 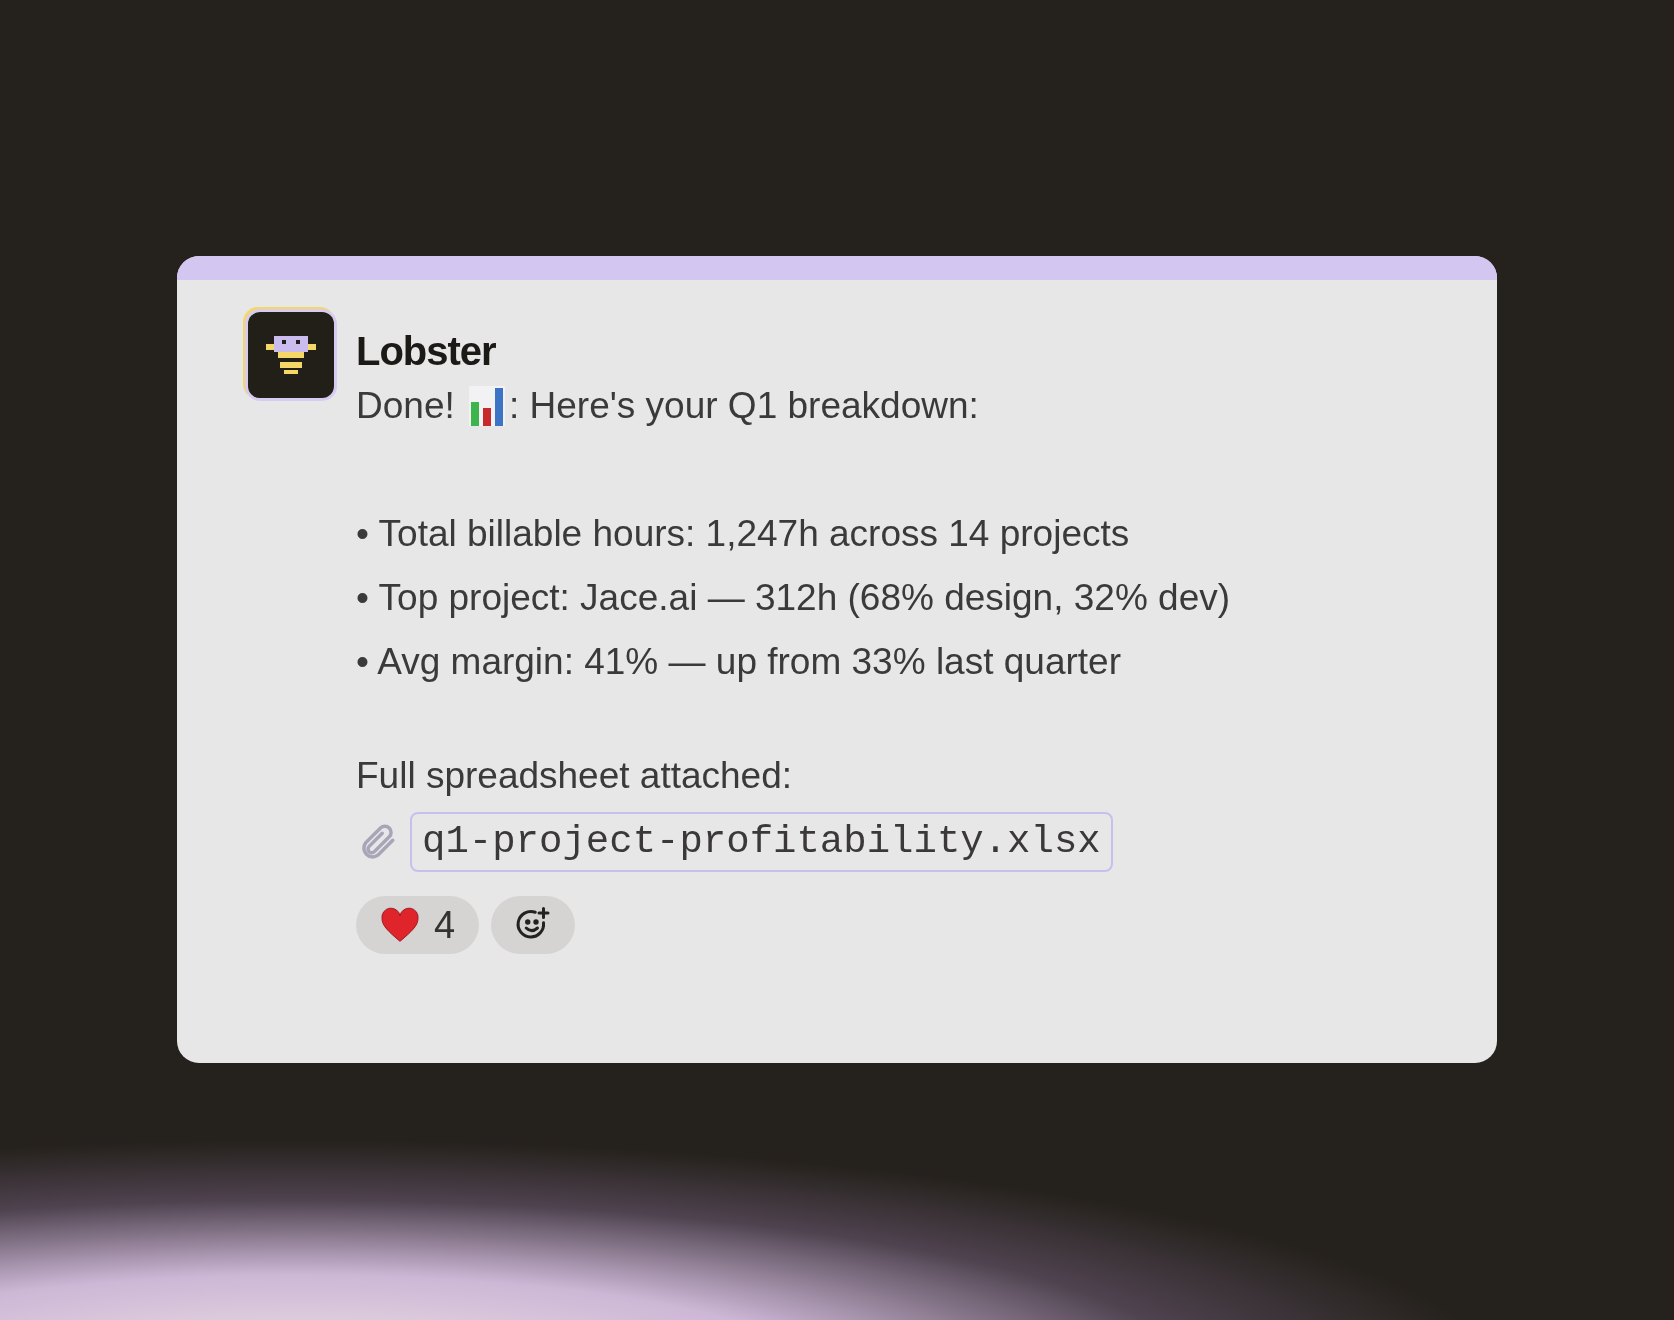 I want to click on message-text: Done!, so click(x=405, y=406).